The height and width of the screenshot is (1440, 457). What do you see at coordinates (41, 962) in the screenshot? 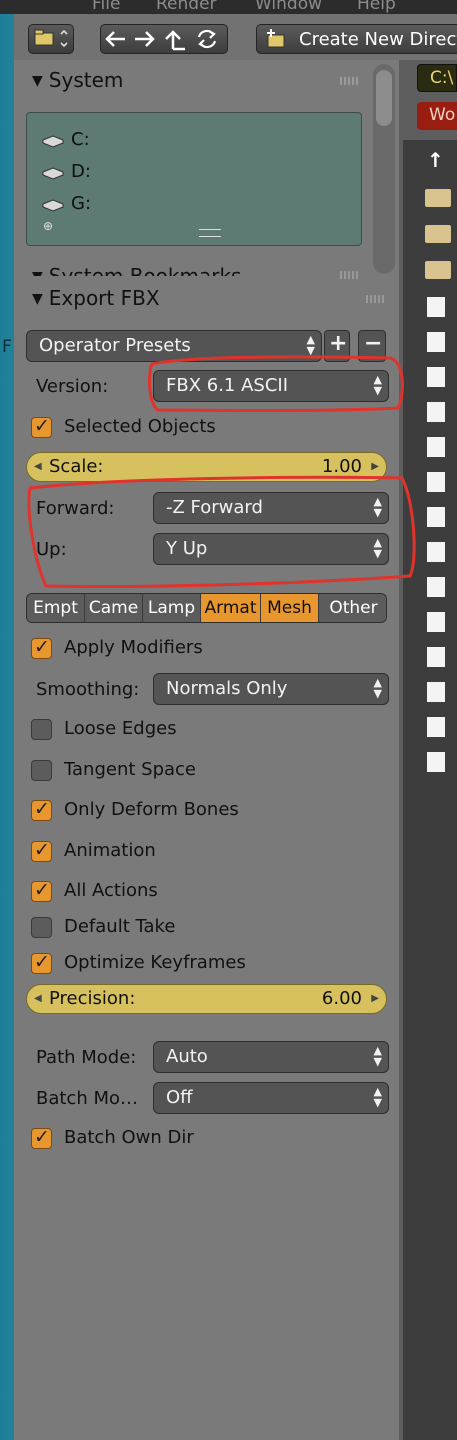
I see `optimize-keyframes-checkbox` at bounding box center [41, 962].